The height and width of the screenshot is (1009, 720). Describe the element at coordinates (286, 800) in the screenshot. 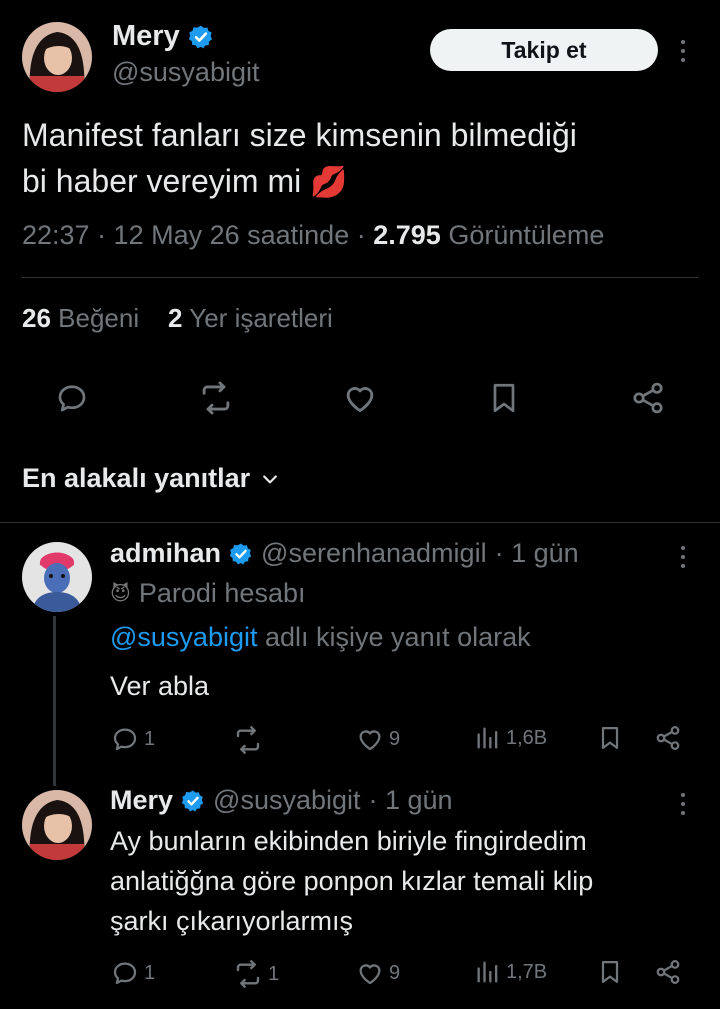

I see `reply-handle: @susyabigit` at that location.